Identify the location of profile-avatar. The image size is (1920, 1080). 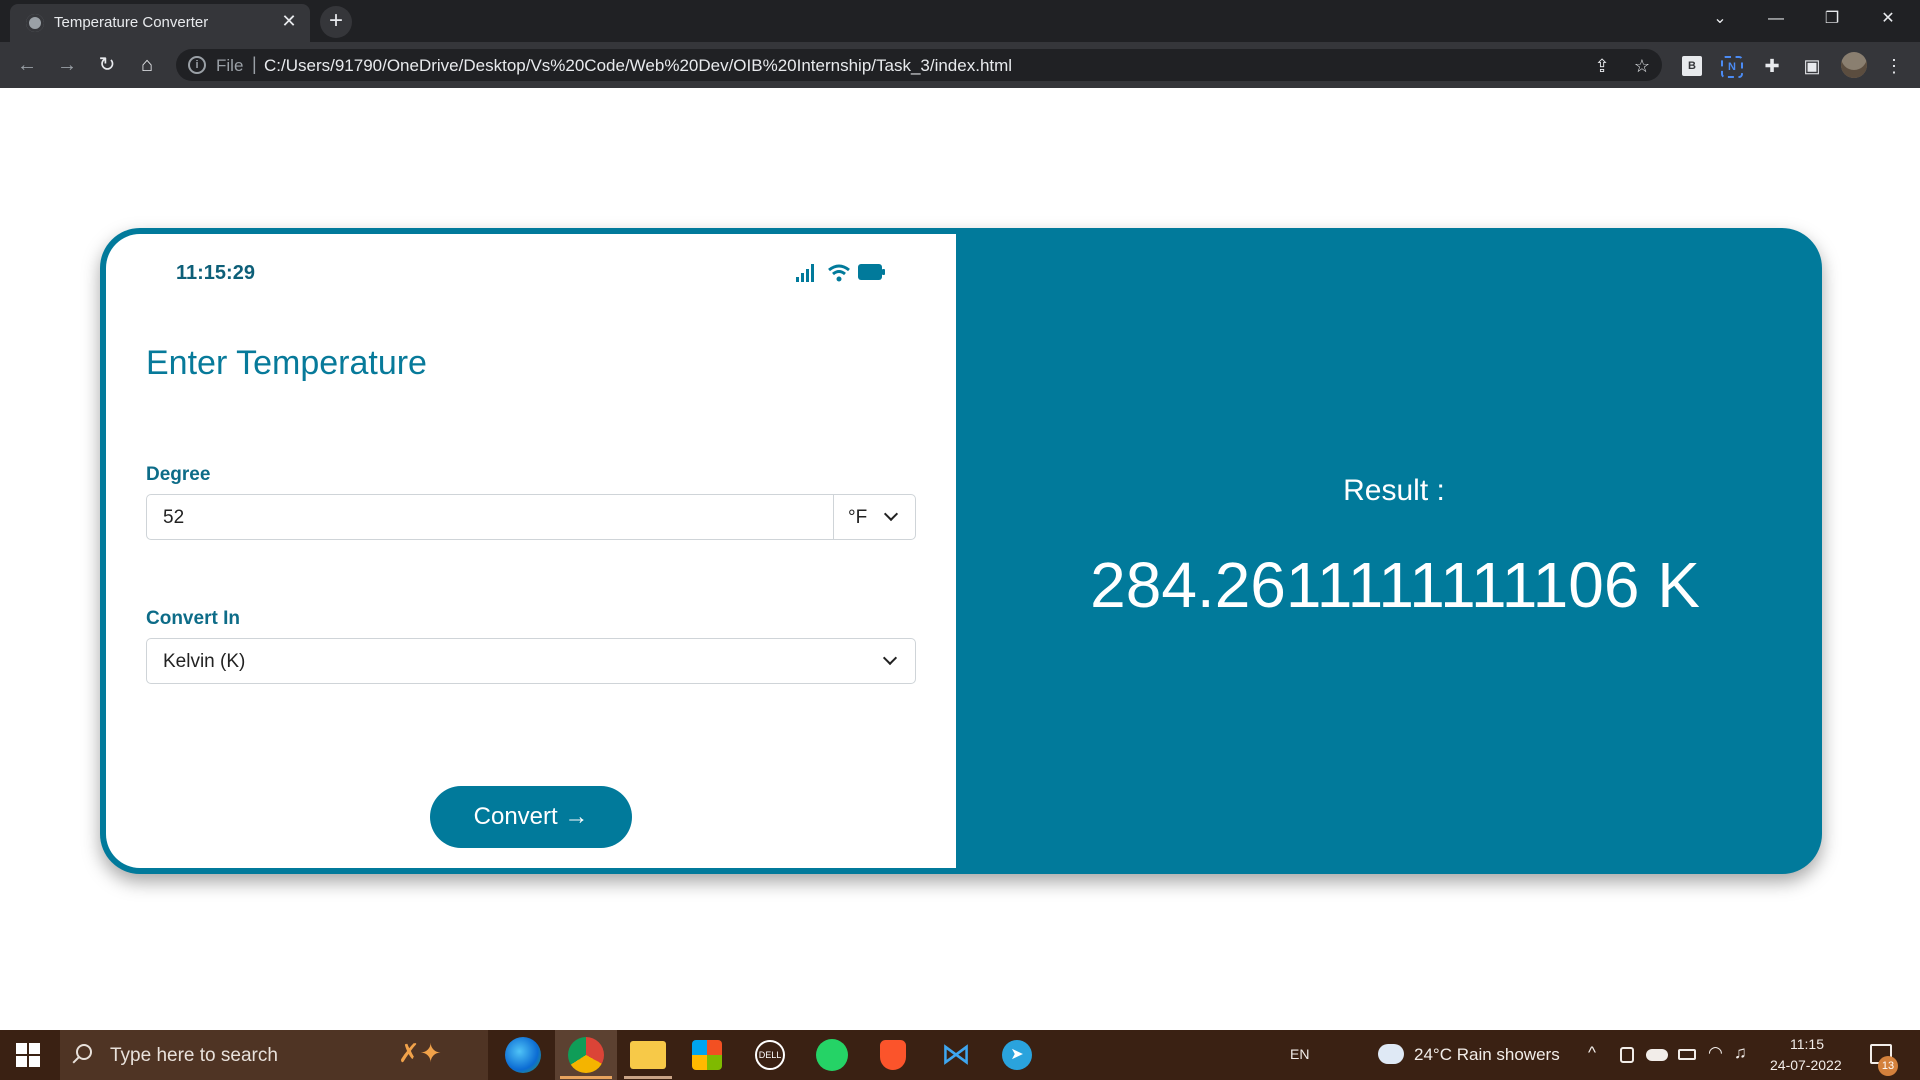
(1854, 65).